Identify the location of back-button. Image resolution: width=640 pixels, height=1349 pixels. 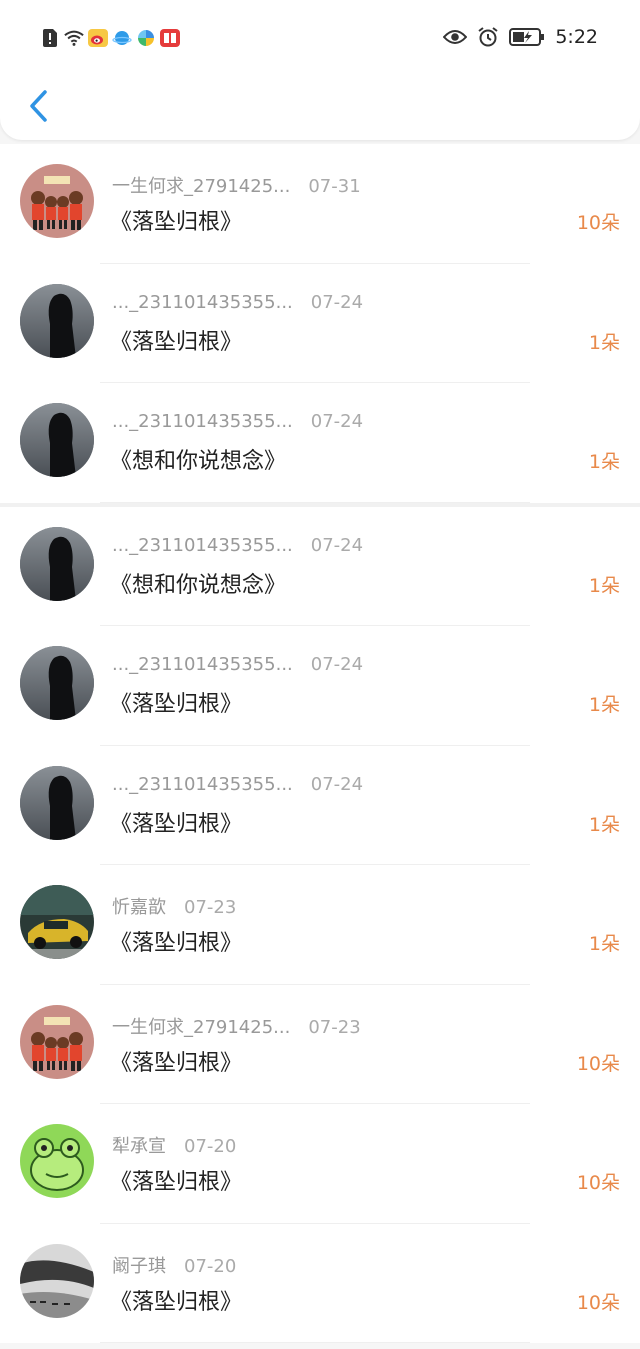
(38, 106).